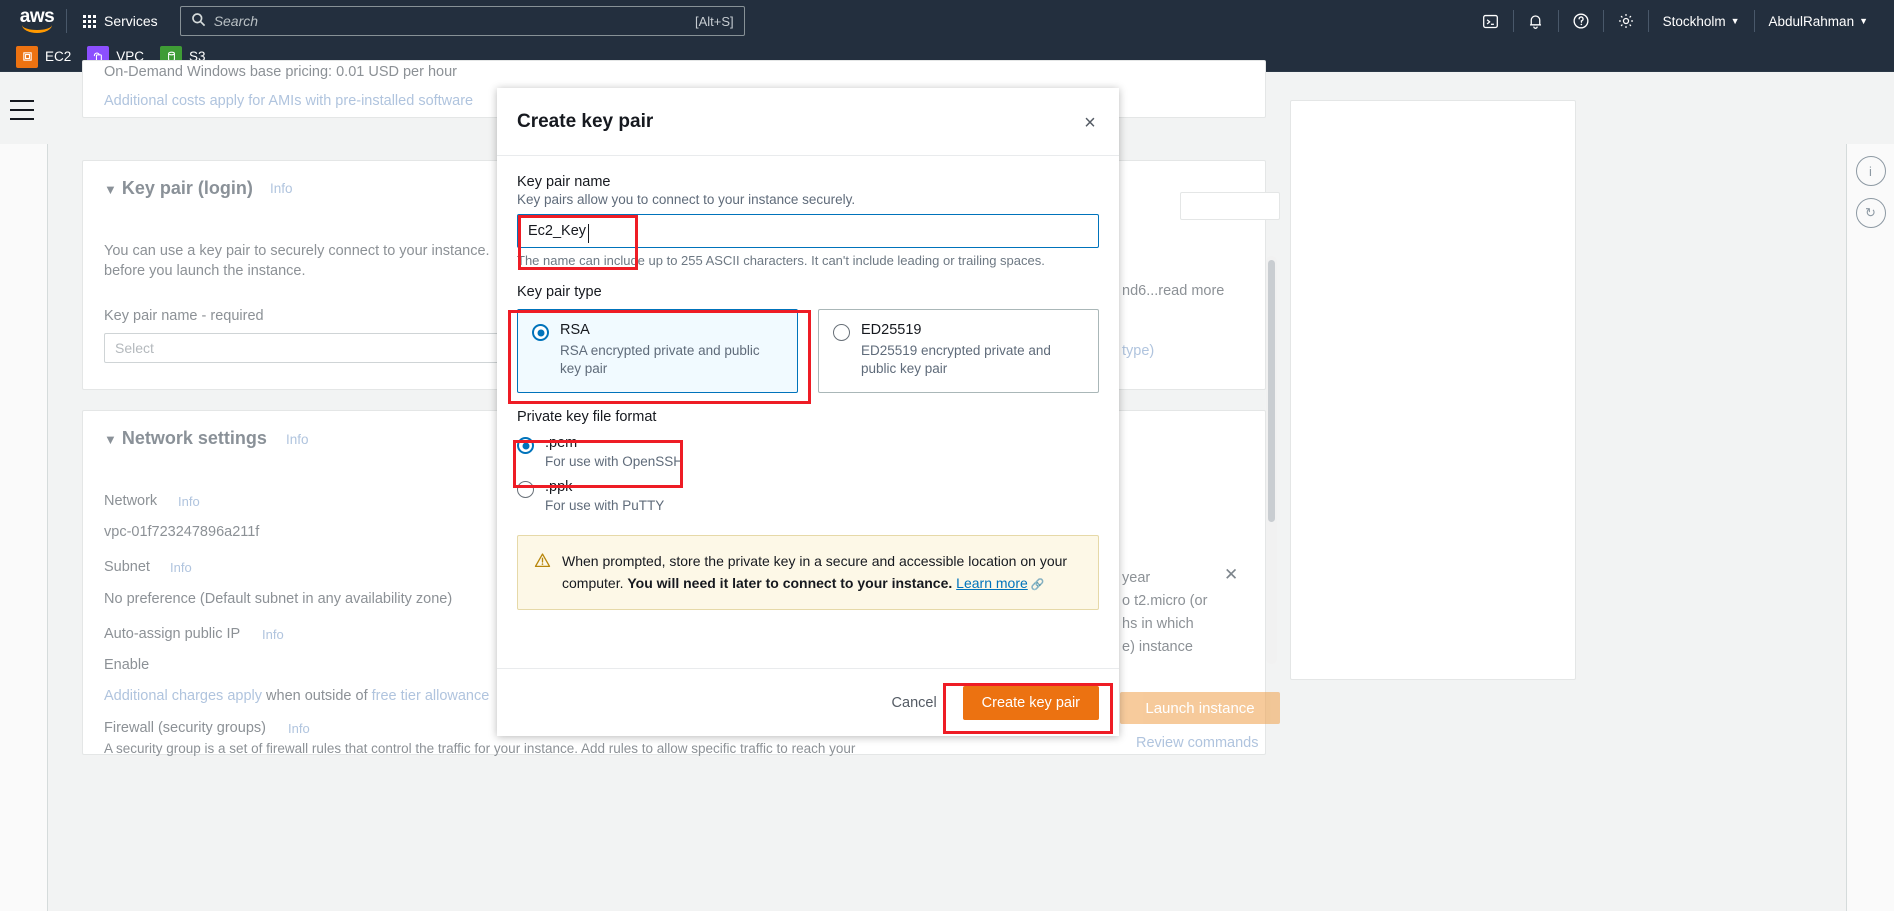 This screenshot has height=911, width=1894. What do you see at coordinates (1626, 21) in the screenshot?
I see `gear-icon` at bounding box center [1626, 21].